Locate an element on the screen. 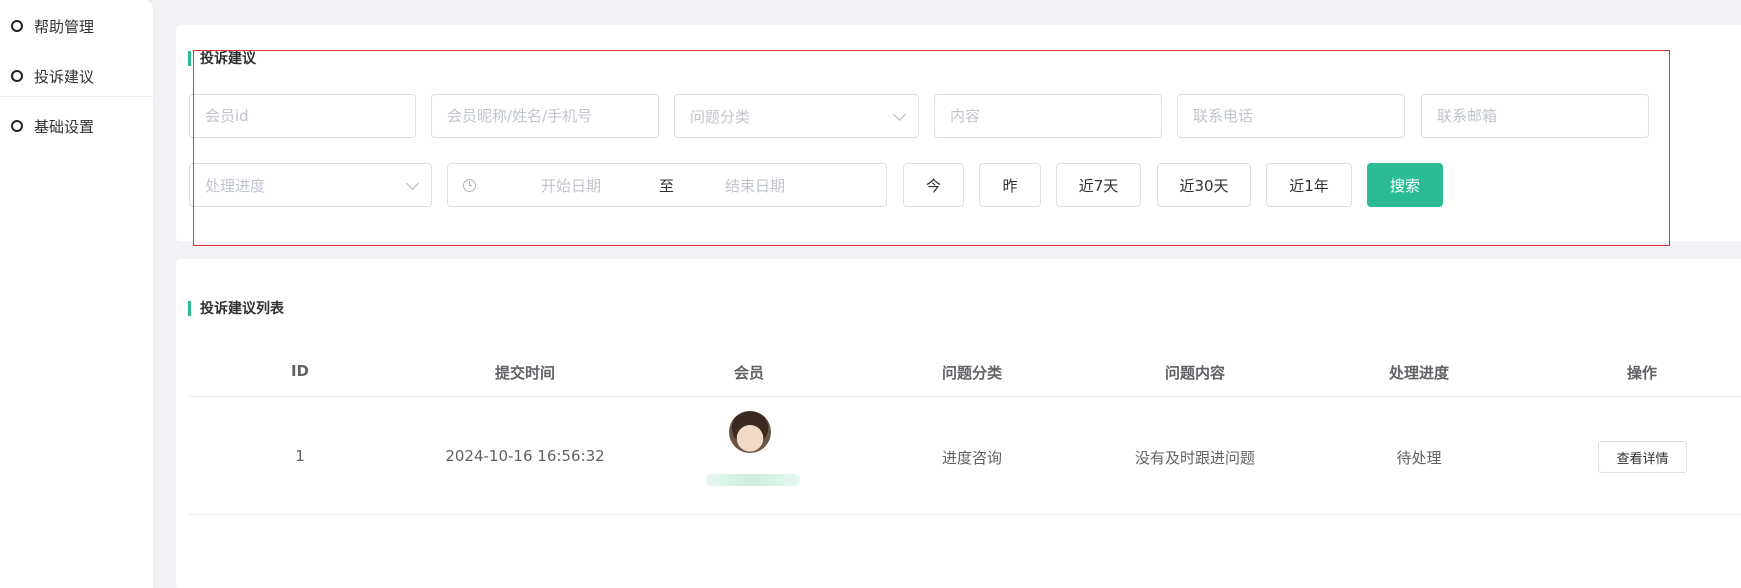 The image size is (1741, 588). progress-select-placeholder: 处理进度 is located at coordinates (235, 185).